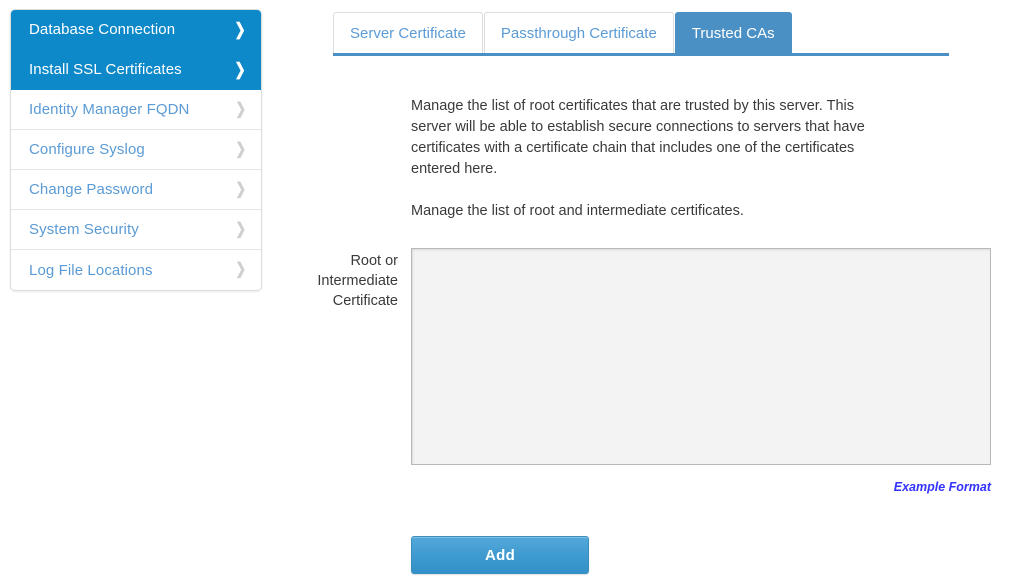 The image size is (1009, 588). What do you see at coordinates (109, 109) in the screenshot?
I see `sidebar-item-label: Identity Manager FQDN` at bounding box center [109, 109].